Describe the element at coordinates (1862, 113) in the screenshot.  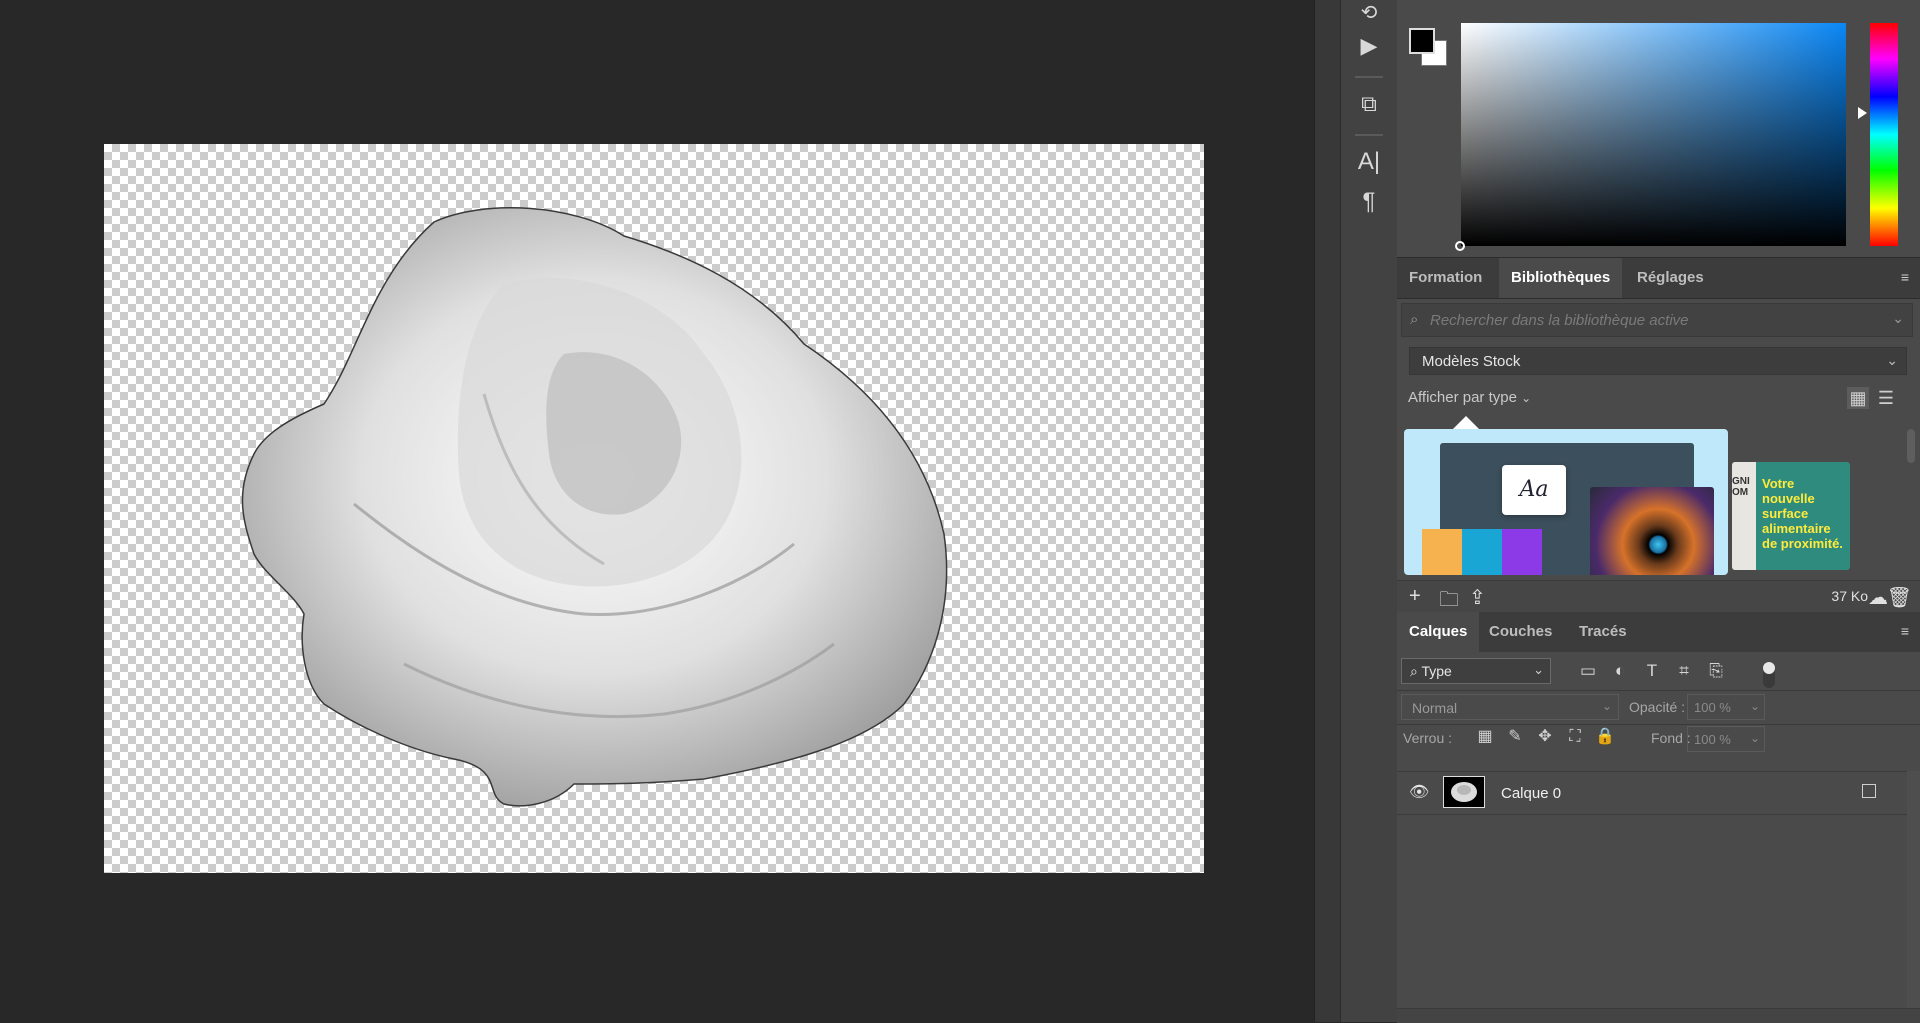
I see `hue-slider-marker` at that location.